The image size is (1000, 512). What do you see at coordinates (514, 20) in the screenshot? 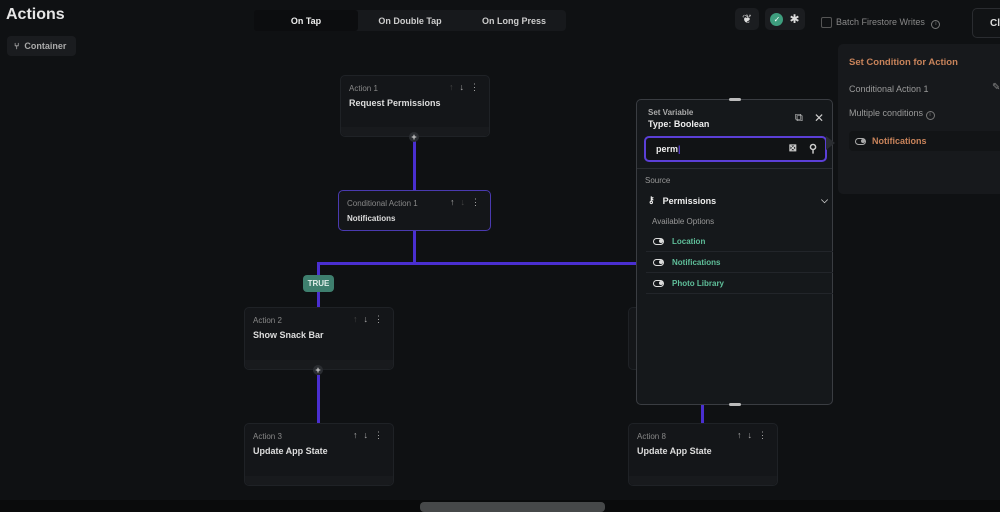
I see `tab-on-long-press: On Long Press` at bounding box center [514, 20].